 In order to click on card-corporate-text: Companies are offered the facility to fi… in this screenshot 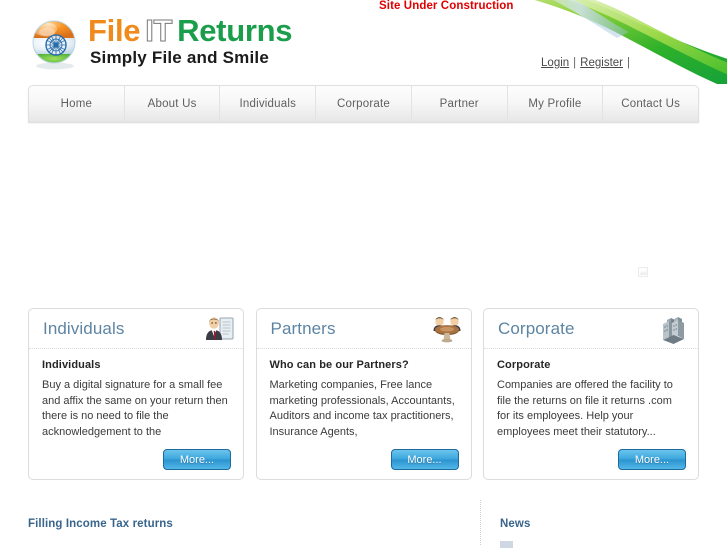, I will do `click(585, 408)`.